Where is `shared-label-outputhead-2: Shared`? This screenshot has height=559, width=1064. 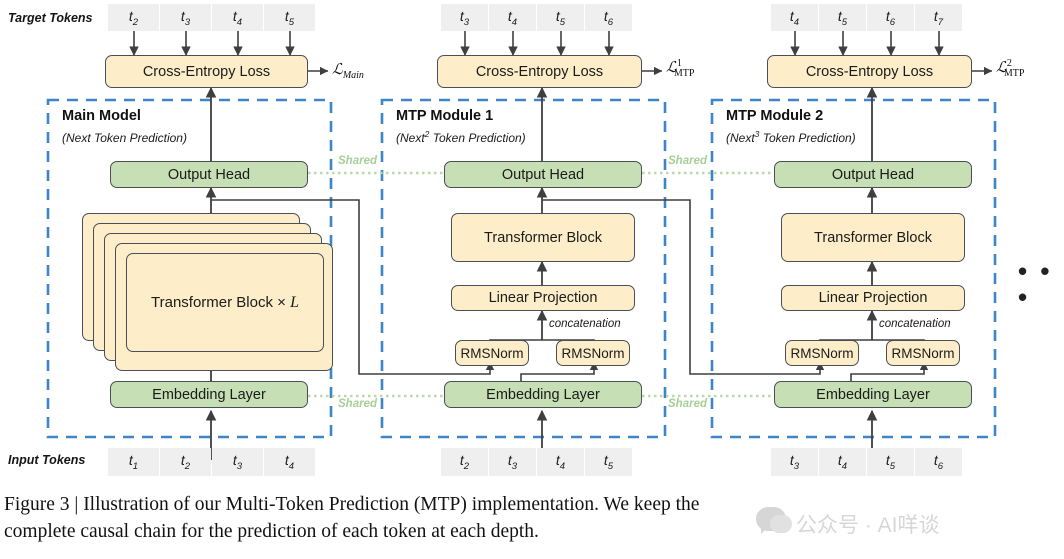
shared-label-outputhead-2: Shared is located at coordinates (687, 161).